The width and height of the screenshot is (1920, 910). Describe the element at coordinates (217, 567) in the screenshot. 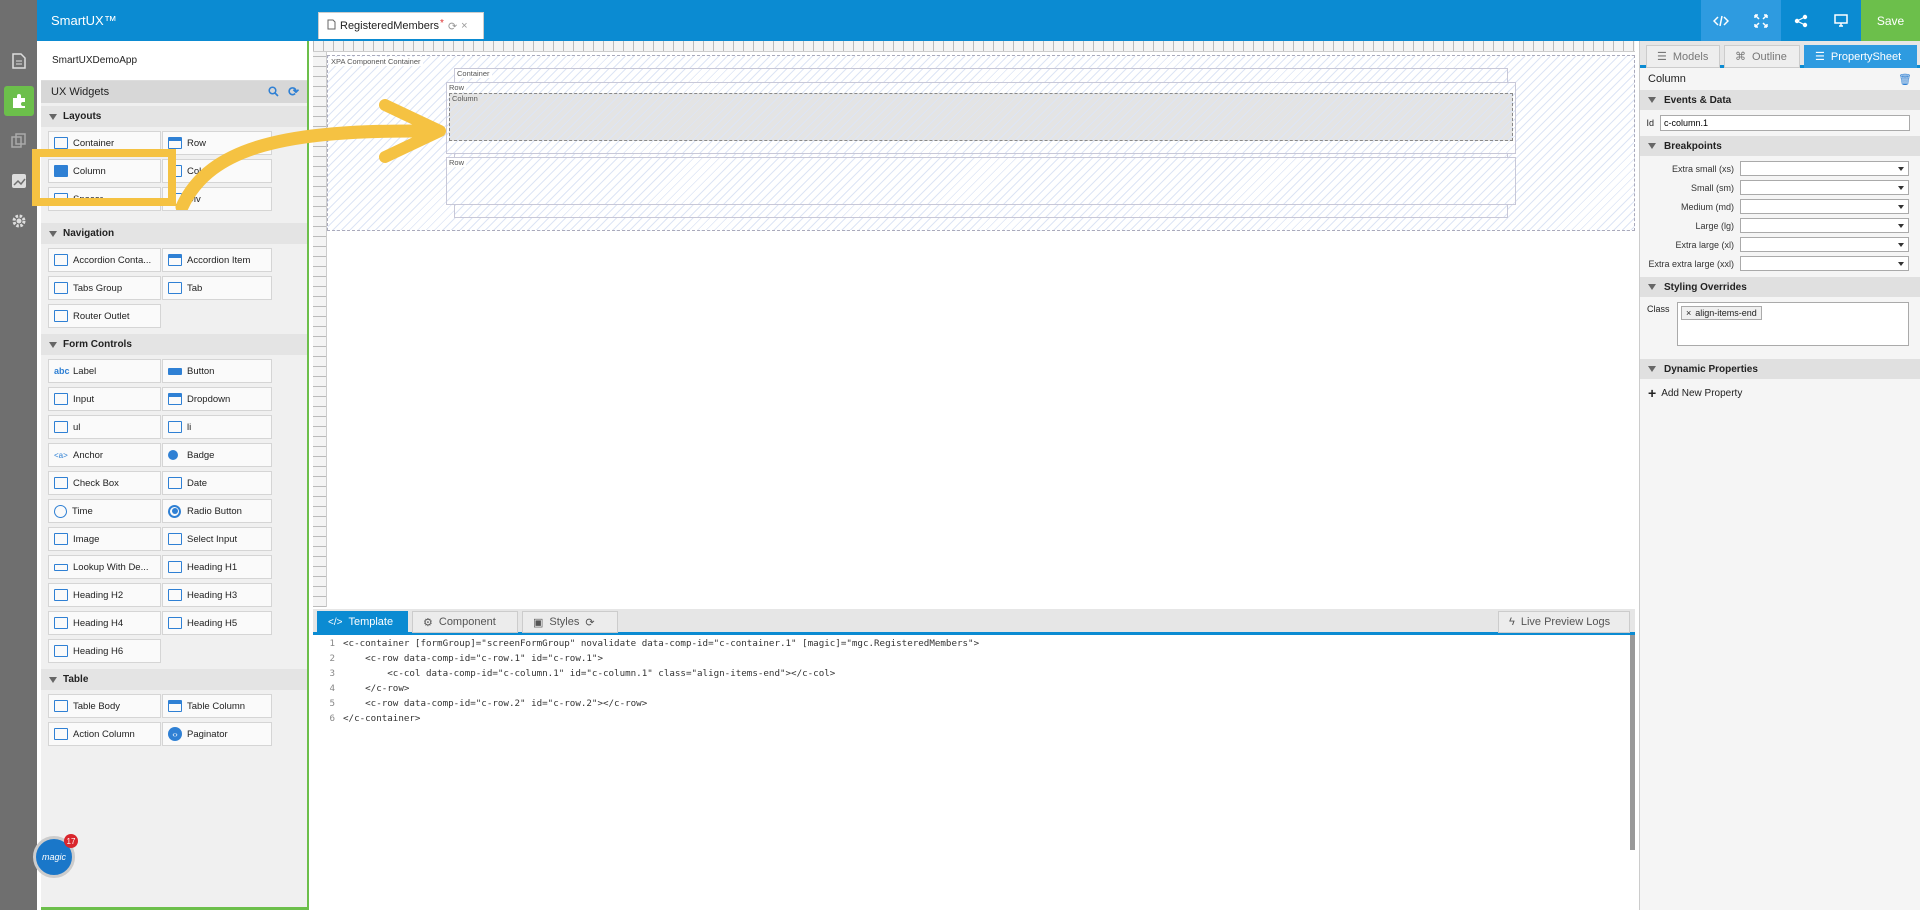

I see `widget-heading-h1: Heading H1` at that location.